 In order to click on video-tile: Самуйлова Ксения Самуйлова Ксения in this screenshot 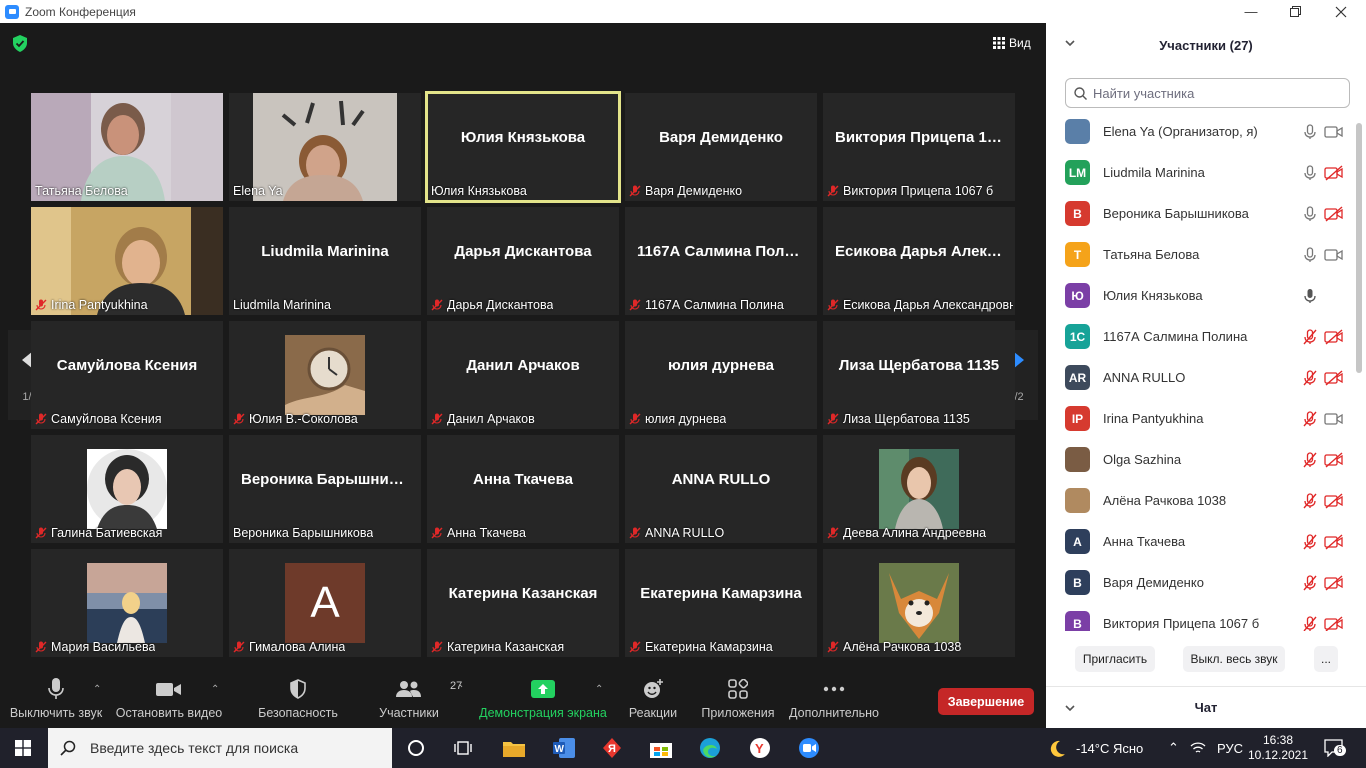, I will do `click(127, 375)`.